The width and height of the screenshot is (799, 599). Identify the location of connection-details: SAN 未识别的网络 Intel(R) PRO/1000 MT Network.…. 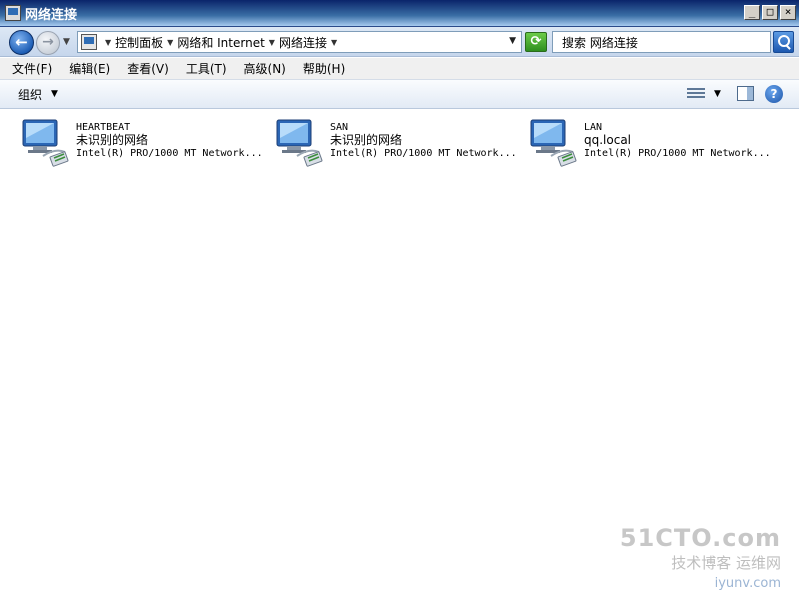
(423, 140).